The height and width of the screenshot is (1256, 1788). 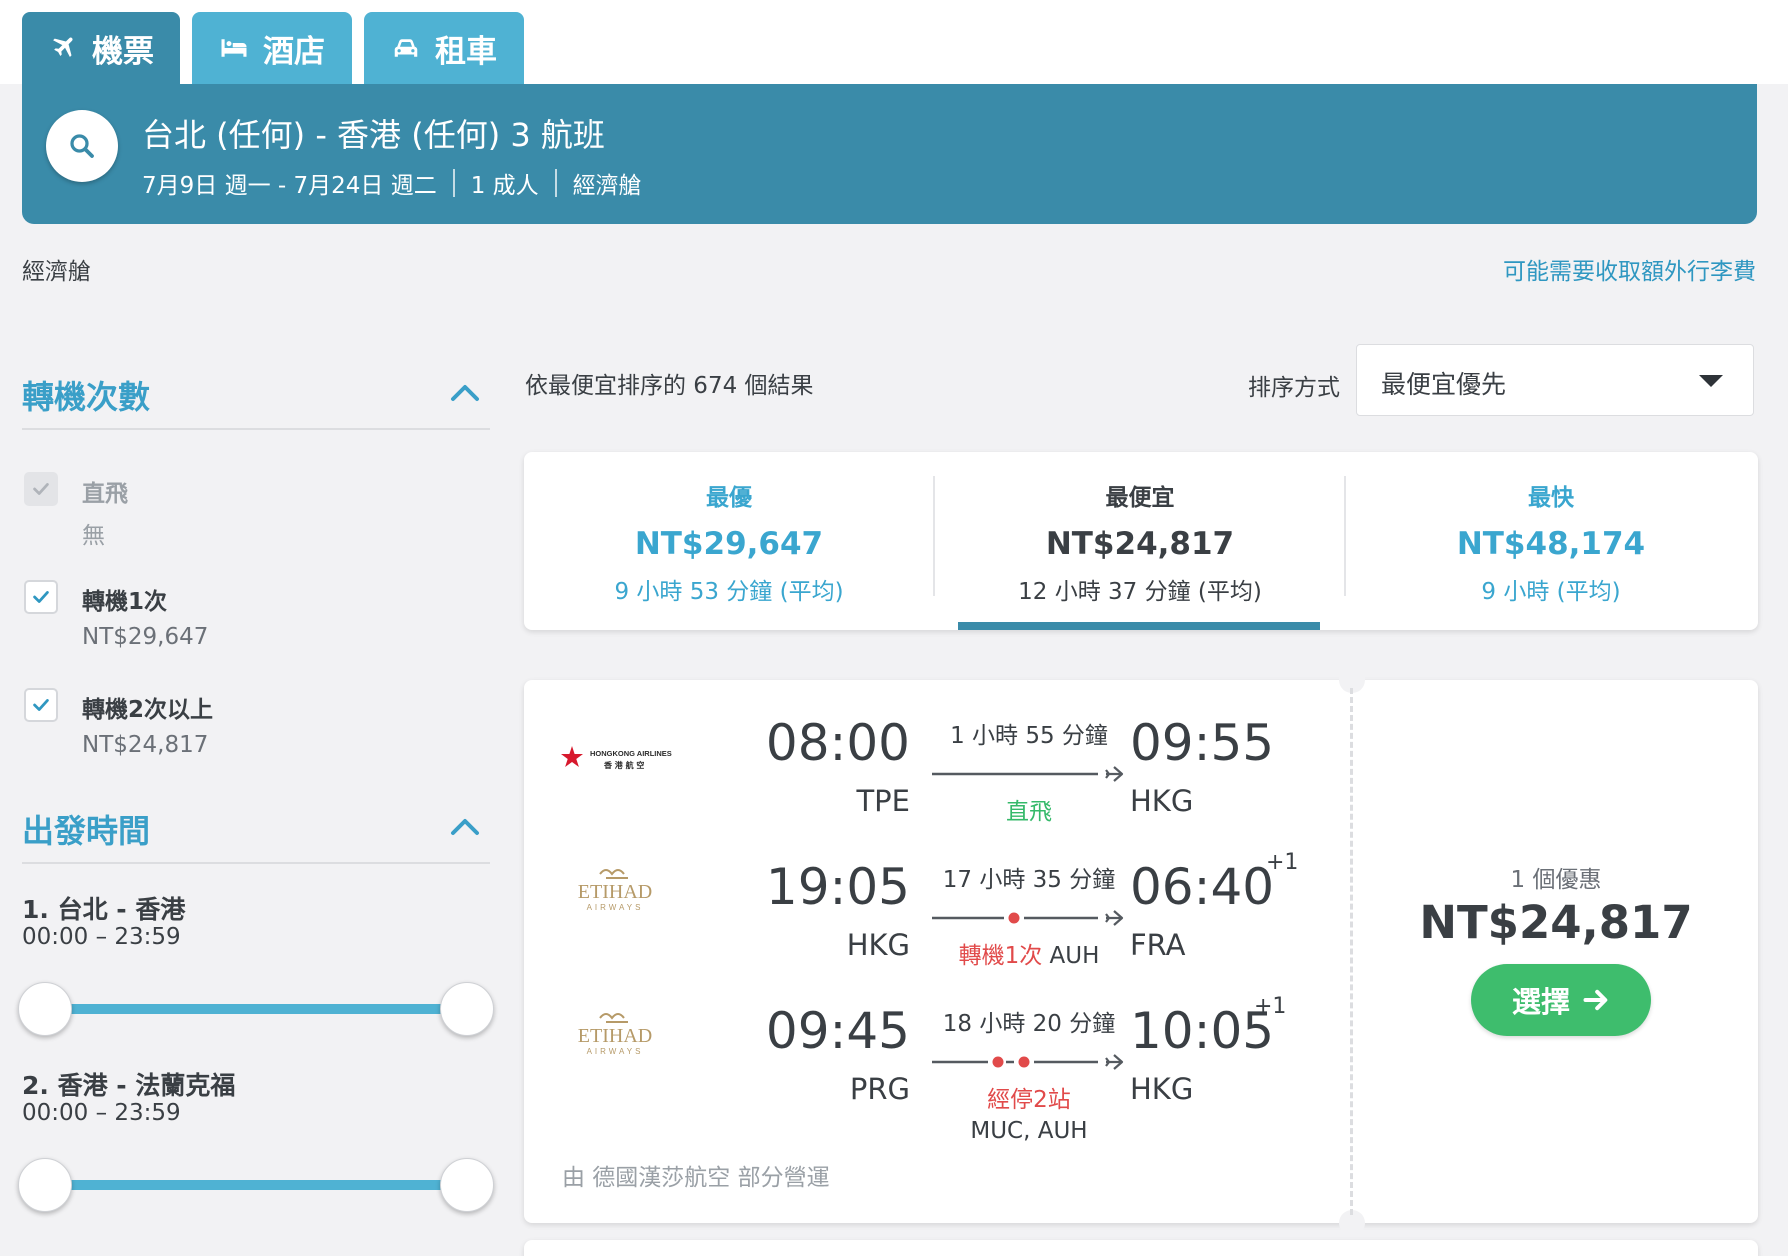 I want to click on checkbox-two-plus-stops, so click(x=41, y=705).